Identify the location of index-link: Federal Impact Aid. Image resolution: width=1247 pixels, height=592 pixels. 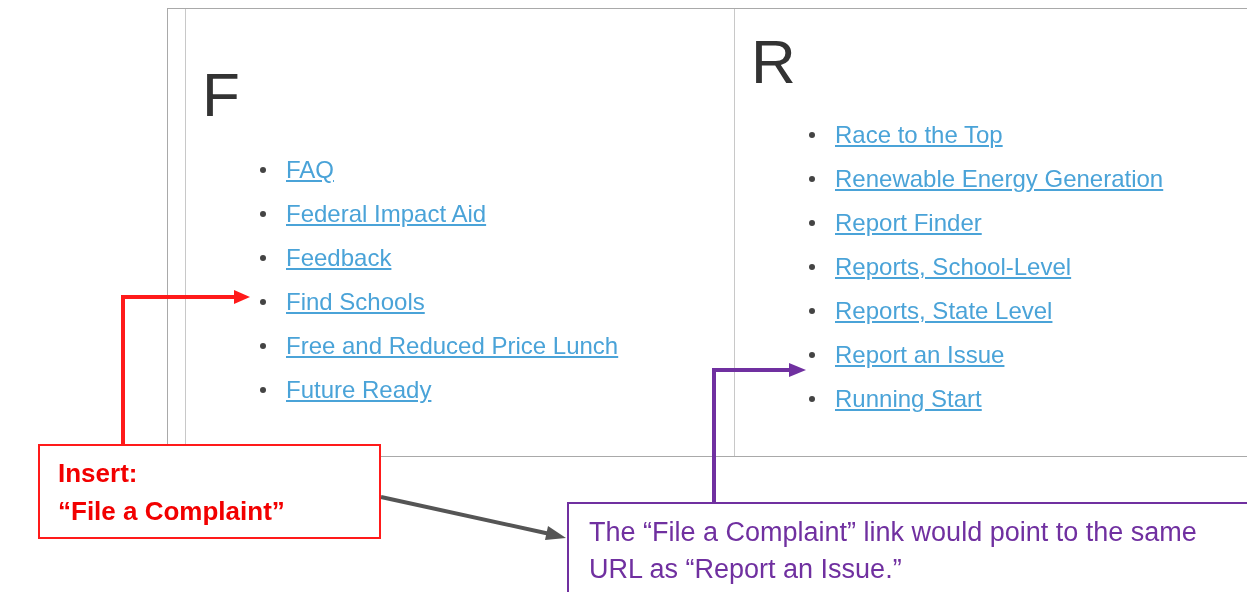
(386, 214).